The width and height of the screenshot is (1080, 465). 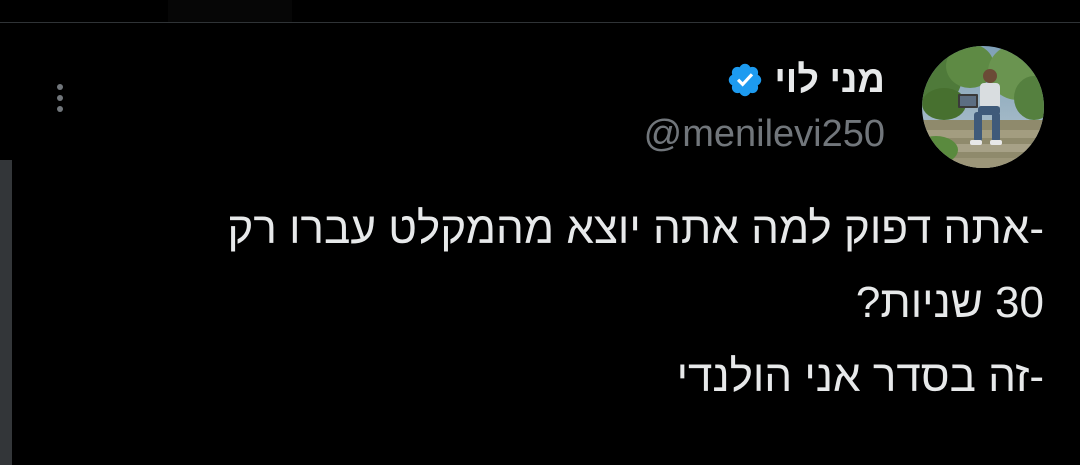 I want to click on more-options-button, so click(x=60, y=98).